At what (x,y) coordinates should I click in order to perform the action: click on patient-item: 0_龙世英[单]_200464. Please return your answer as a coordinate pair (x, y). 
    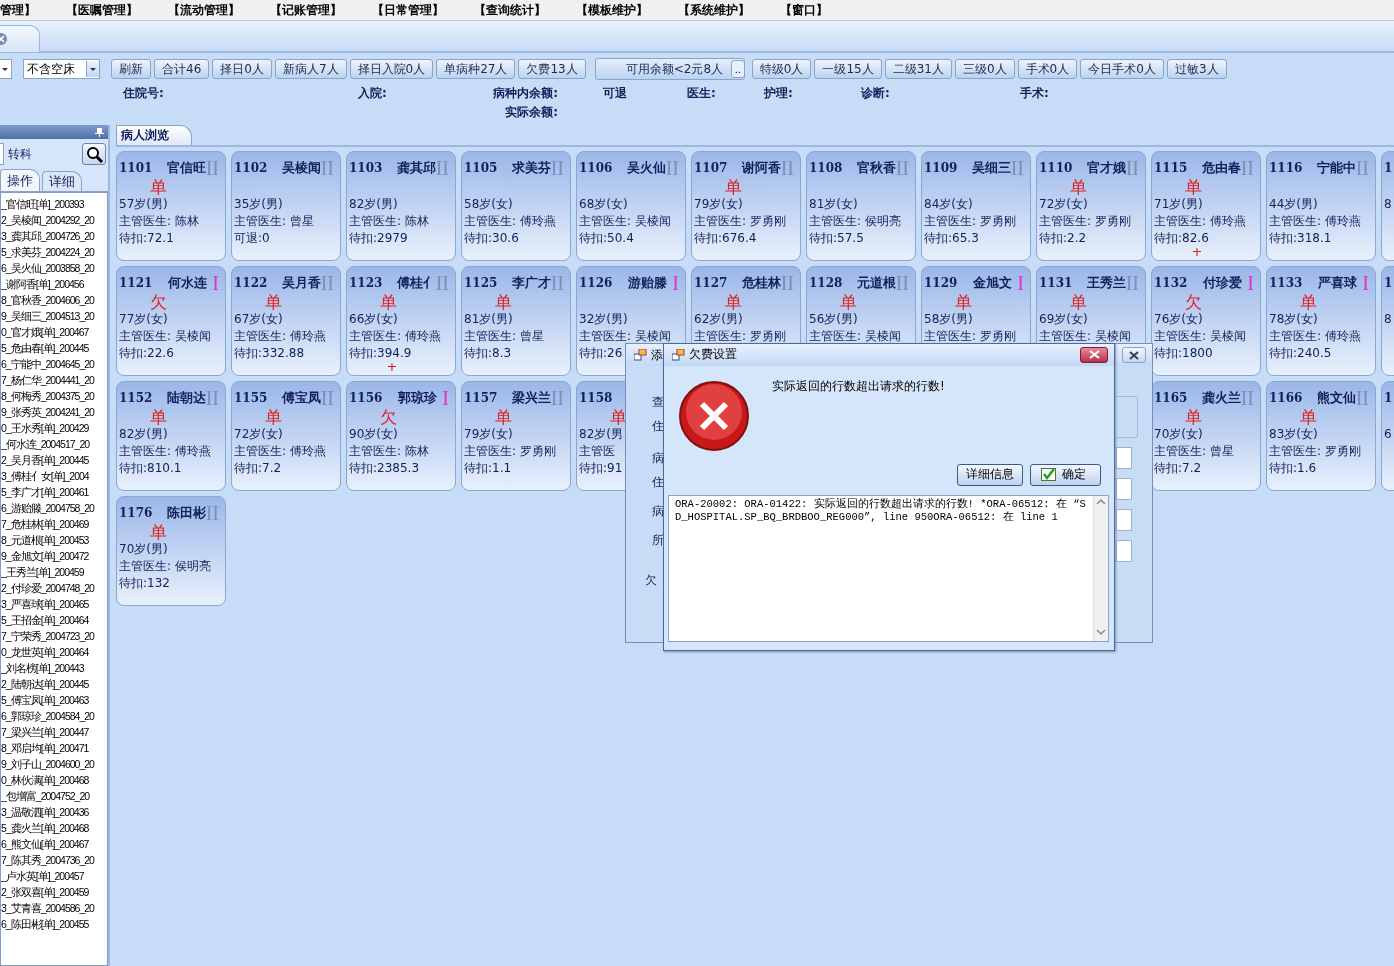
    Looking at the image, I should click on (45, 652).